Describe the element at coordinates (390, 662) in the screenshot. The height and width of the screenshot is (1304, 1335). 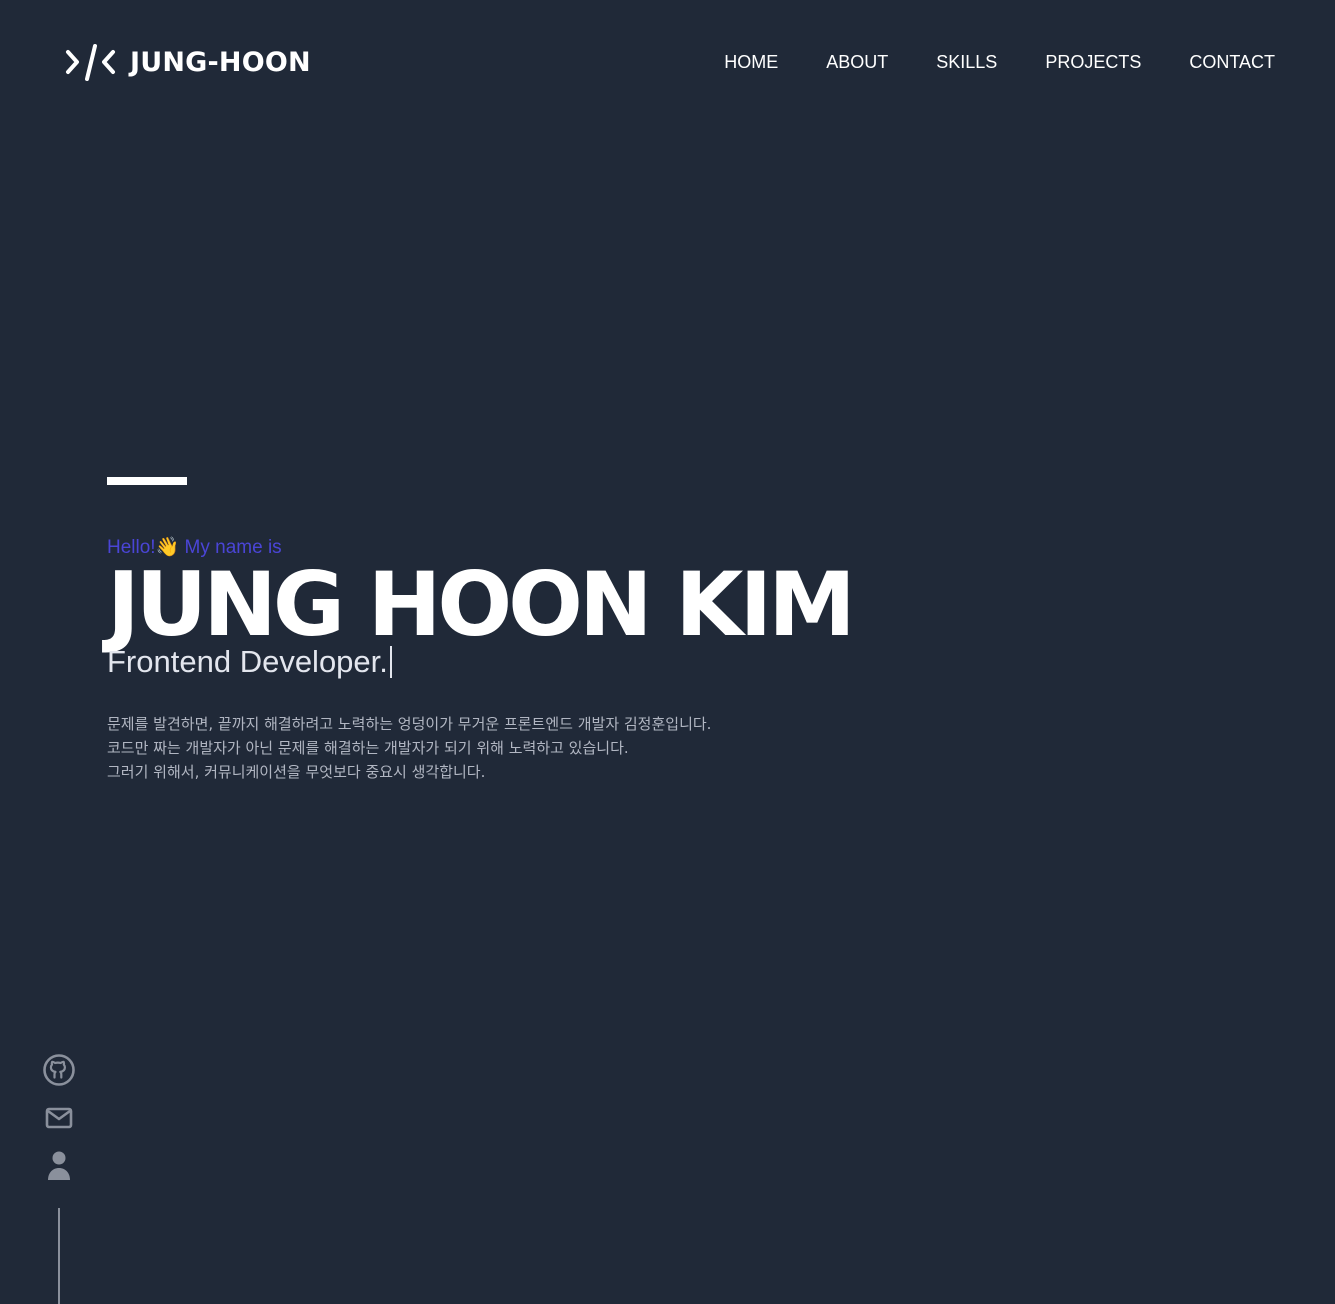
I see `typing-caret` at that location.